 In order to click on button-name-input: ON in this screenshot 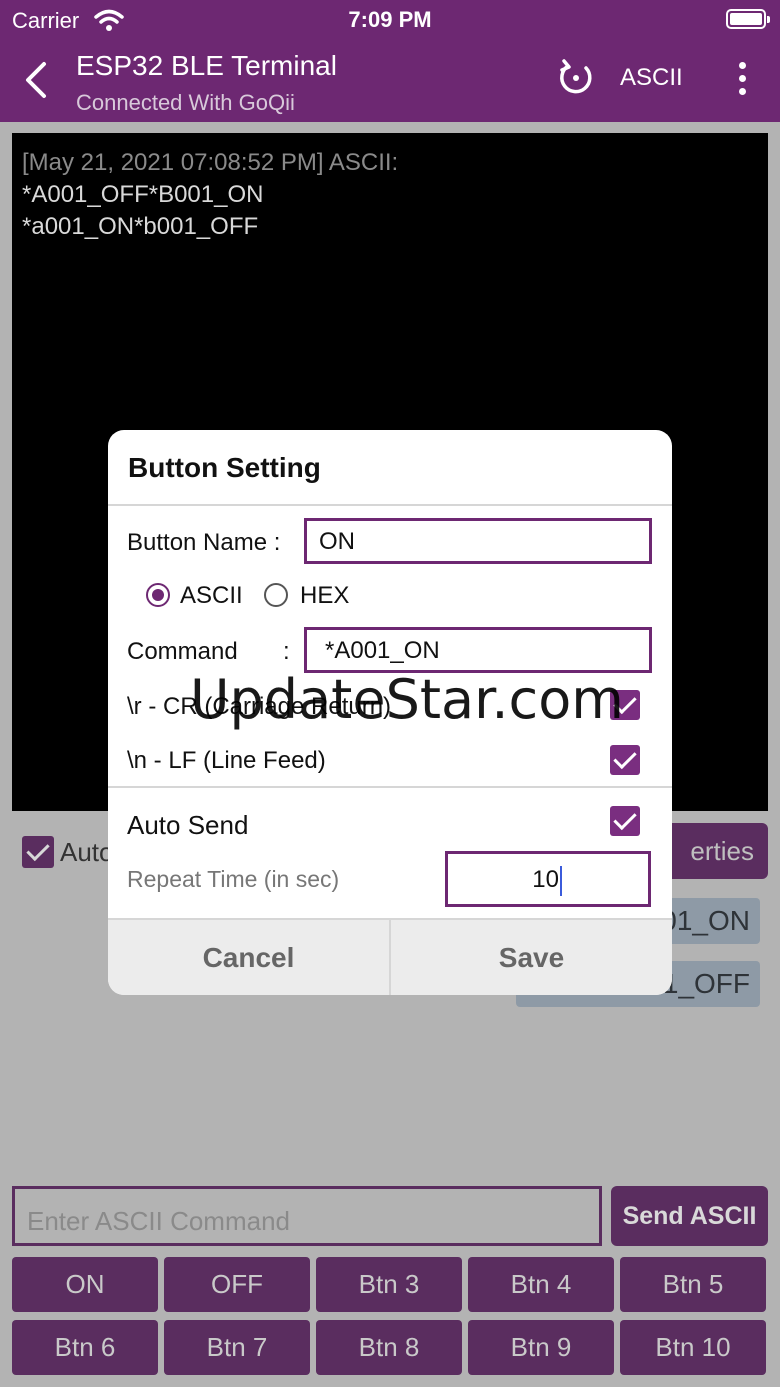, I will do `click(478, 541)`.